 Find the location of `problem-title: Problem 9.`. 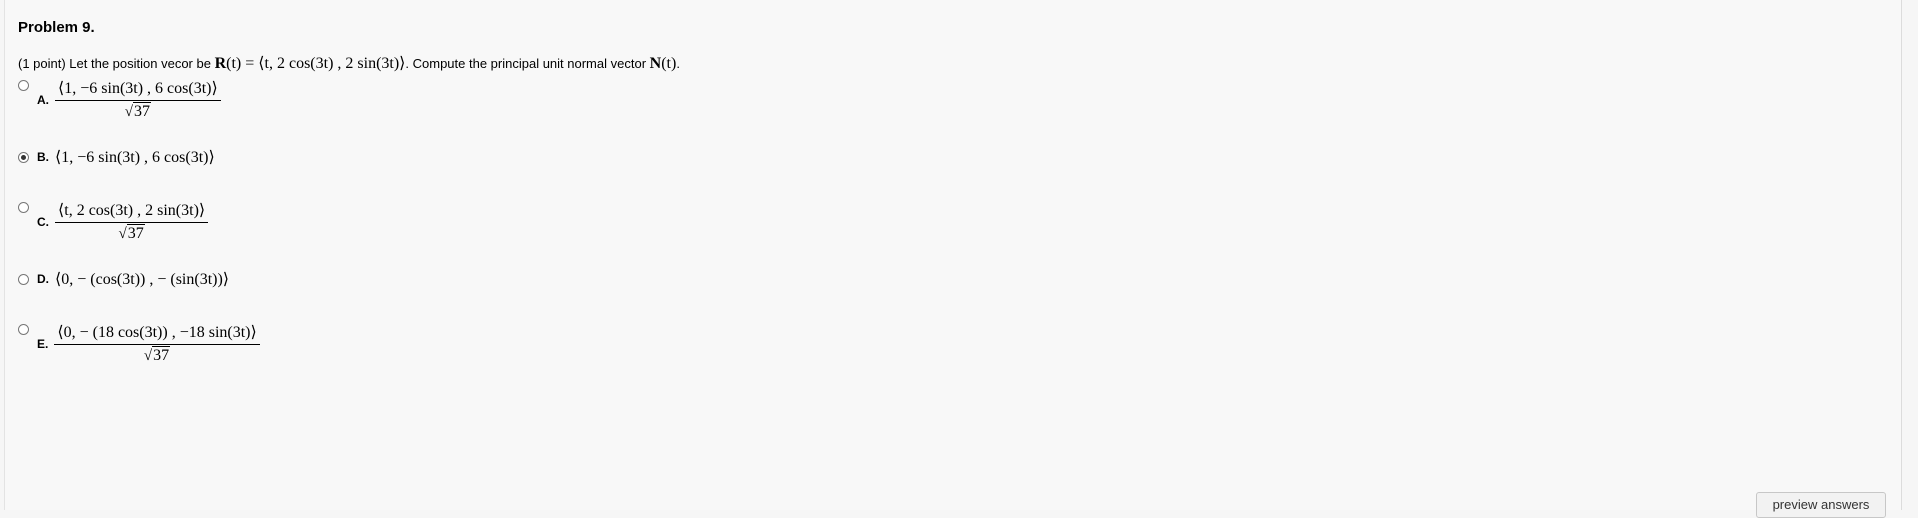

problem-title: Problem 9. is located at coordinates (56, 27).